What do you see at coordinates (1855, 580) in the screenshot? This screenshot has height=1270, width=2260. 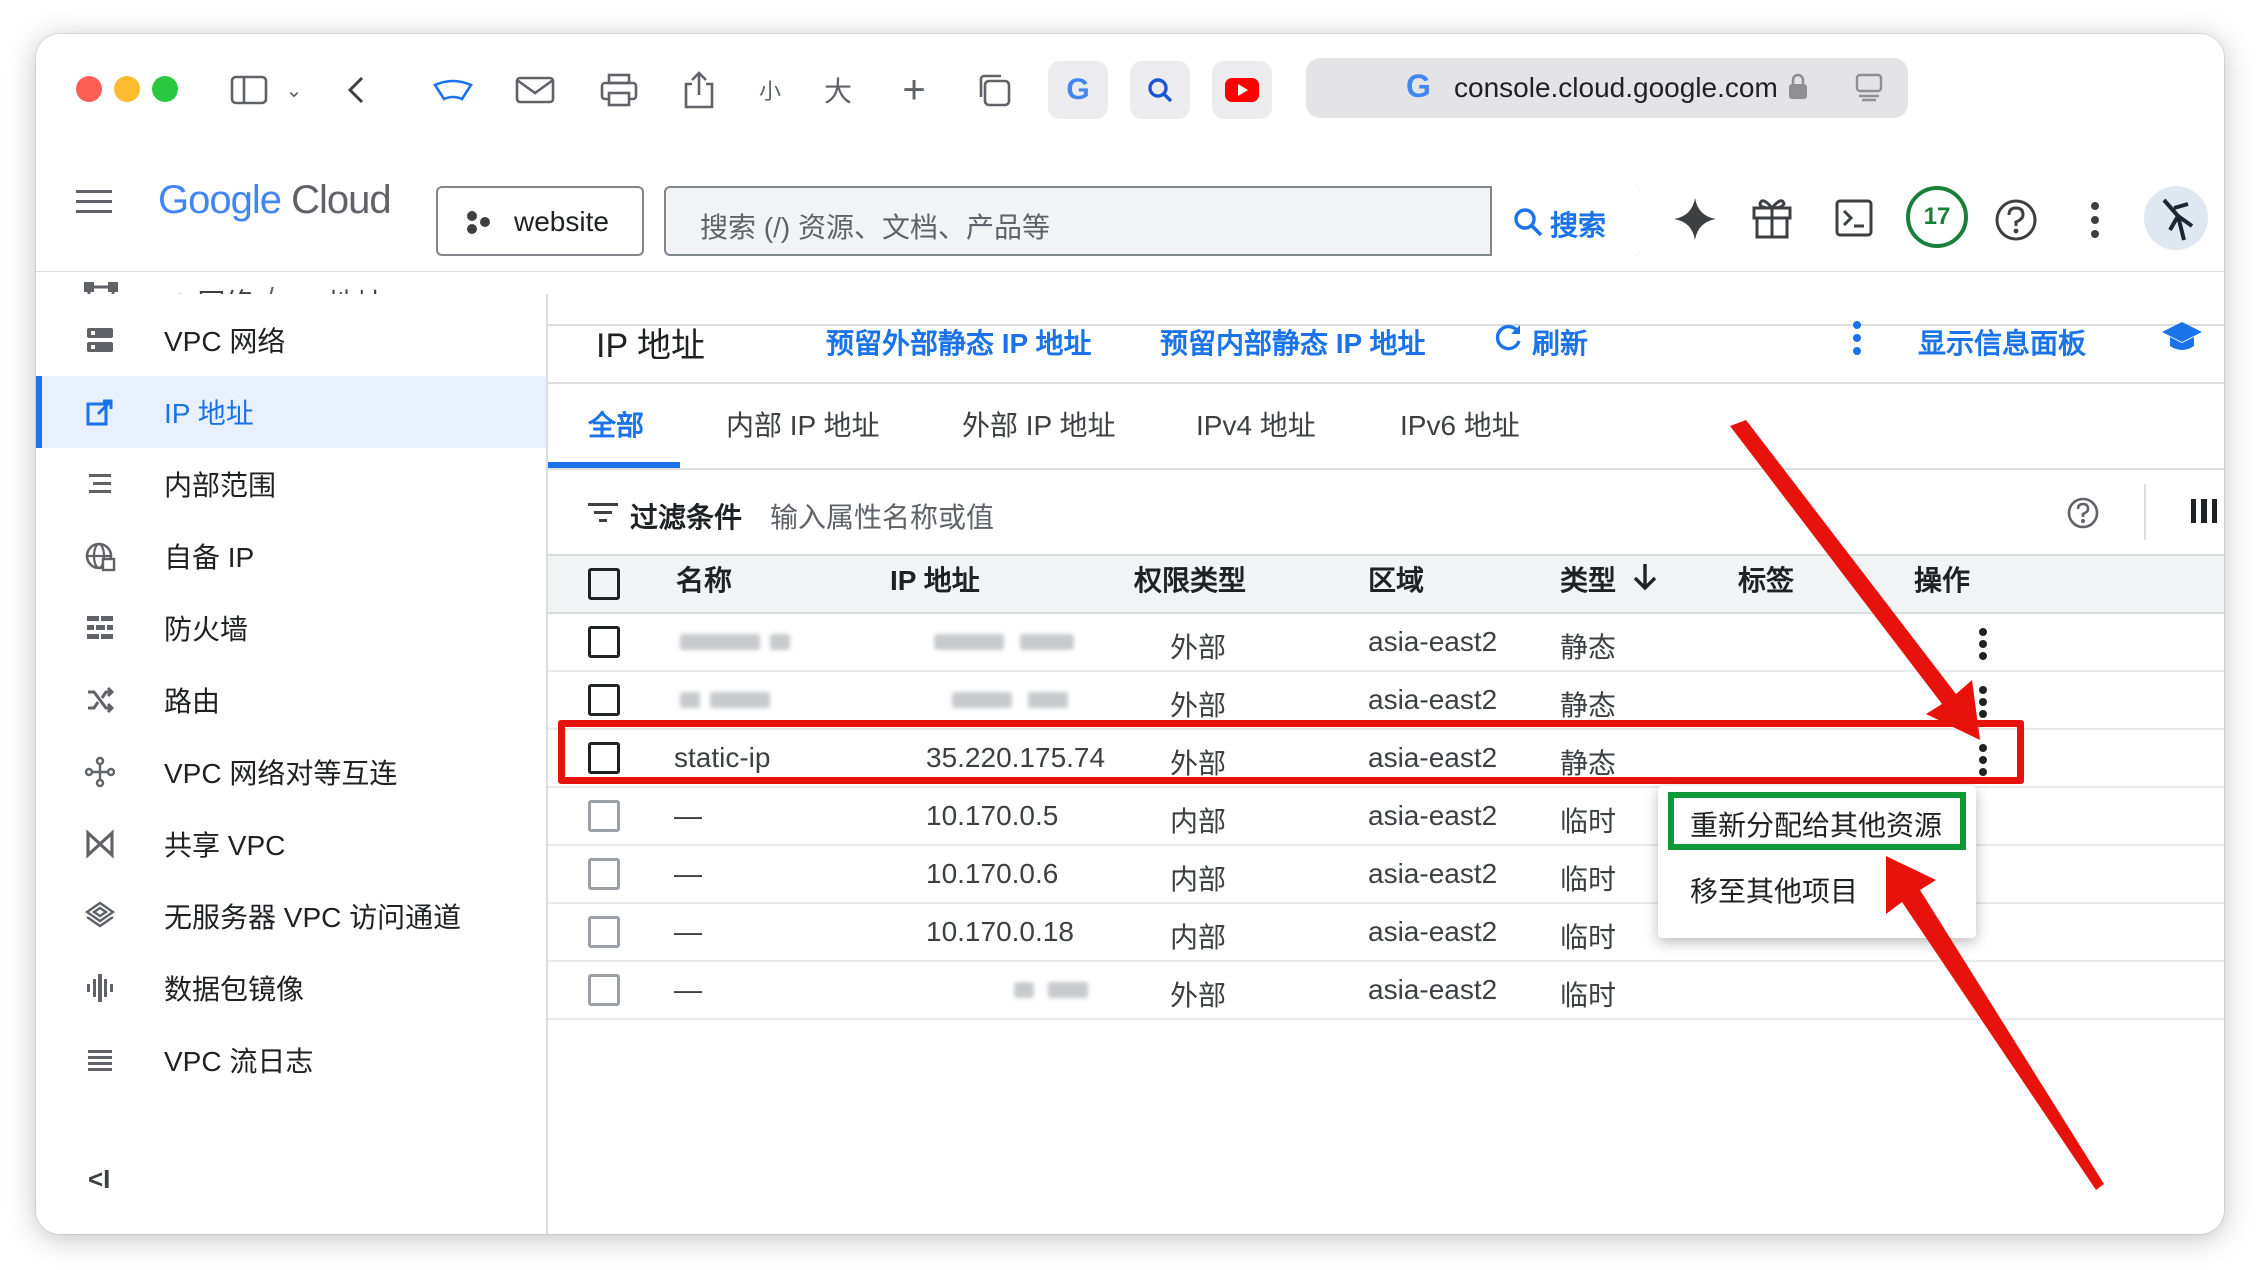 I see `arrow-to-kebab` at bounding box center [1855, 580].